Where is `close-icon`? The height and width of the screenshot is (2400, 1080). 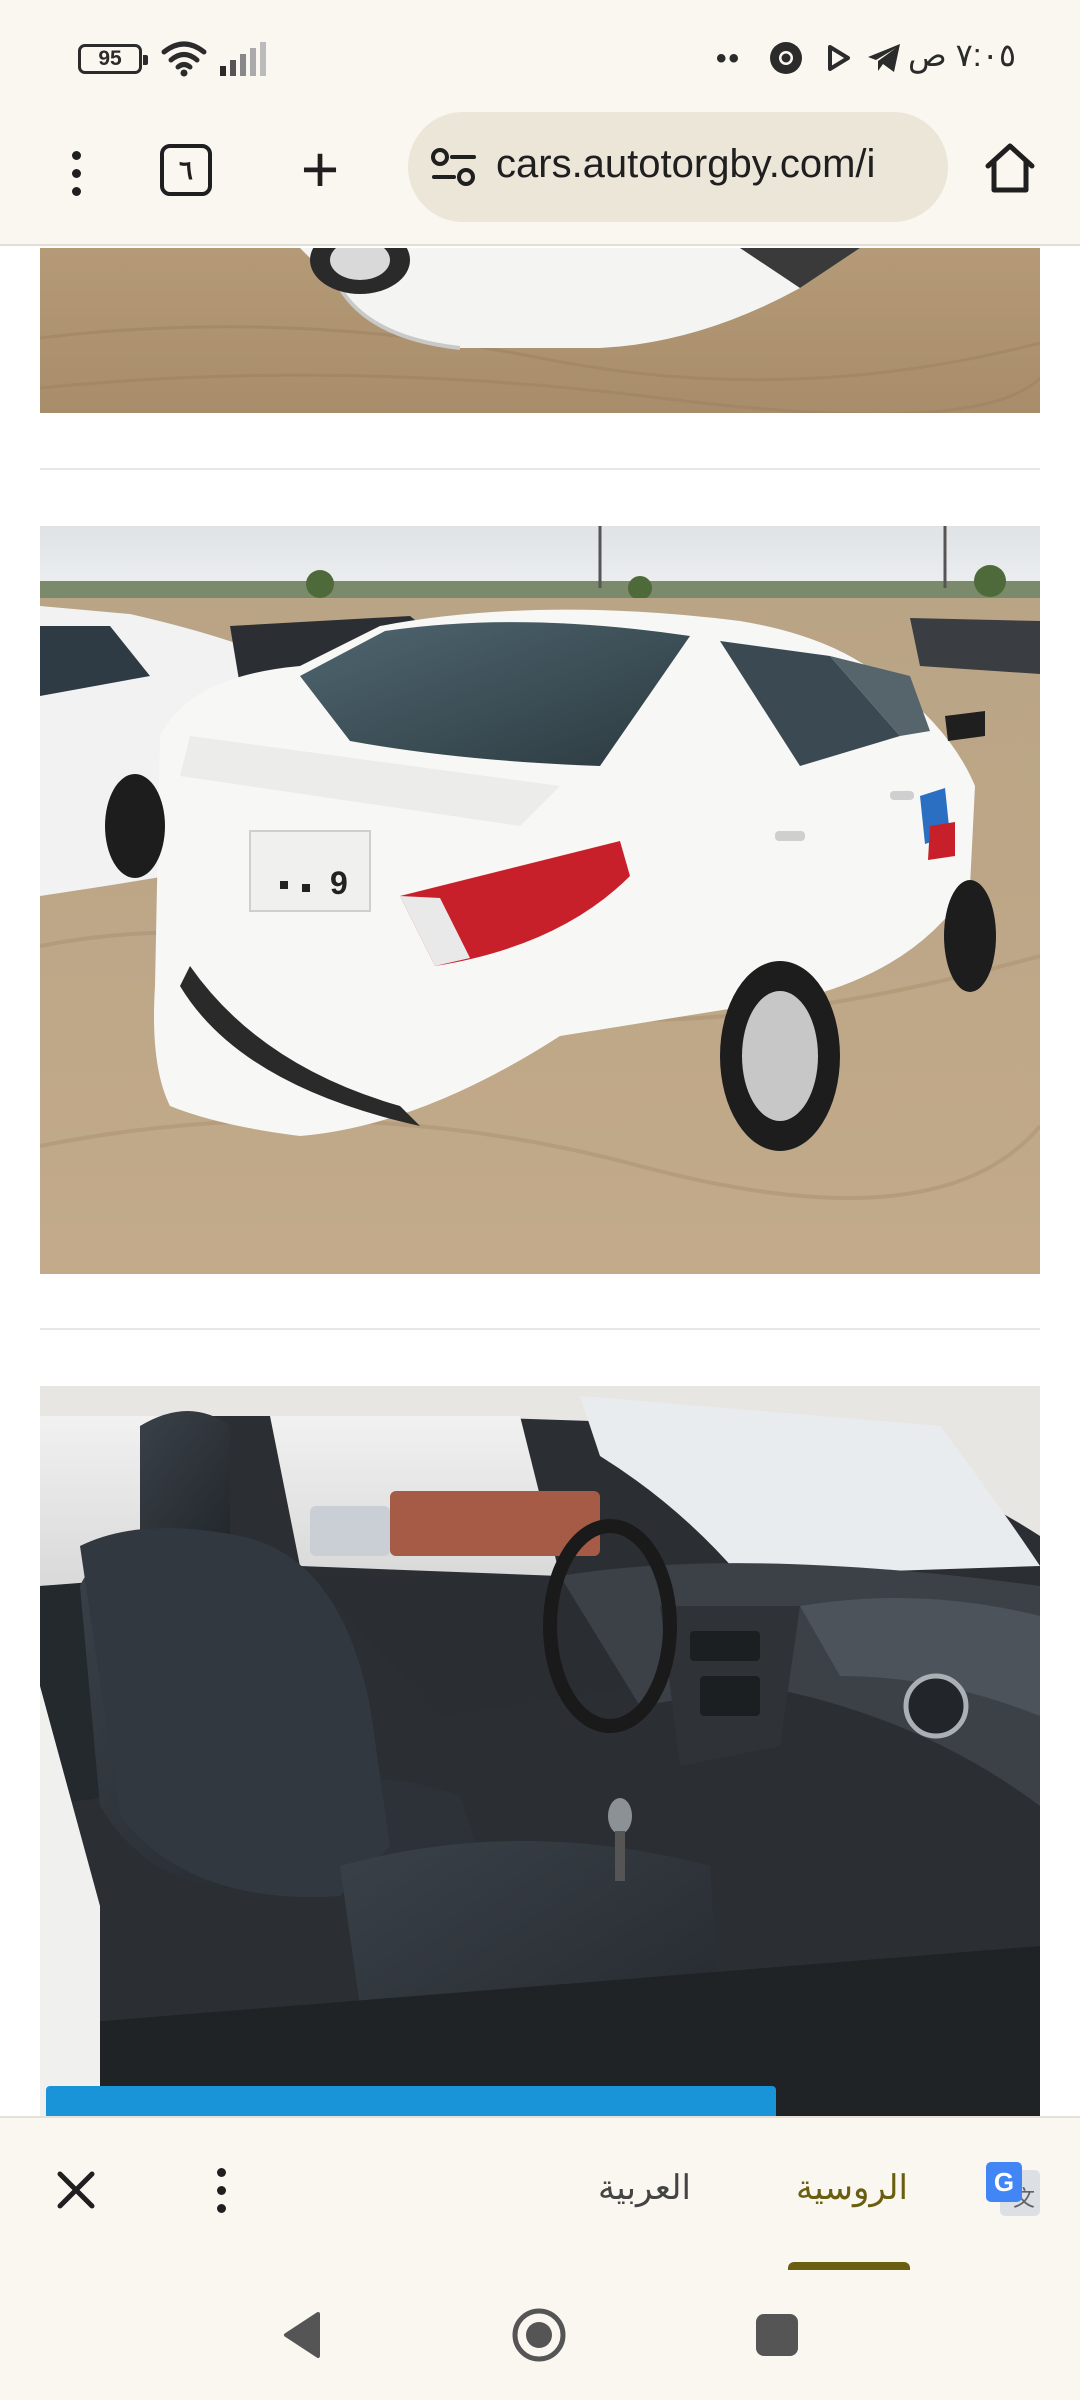 close-icon is located at coordinates (76, 2190).